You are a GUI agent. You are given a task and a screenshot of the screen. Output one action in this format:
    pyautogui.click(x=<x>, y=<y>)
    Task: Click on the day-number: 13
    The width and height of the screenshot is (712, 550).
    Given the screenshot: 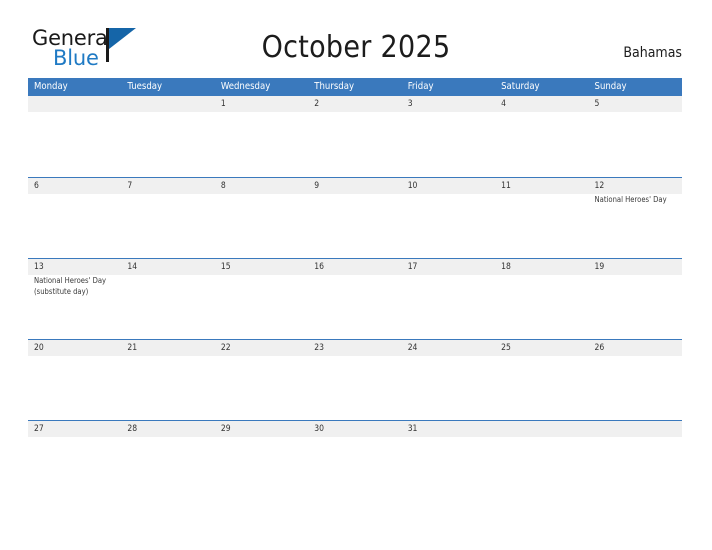 What is the action you would take?
    pyautogui.click(x=39, y=267)
    